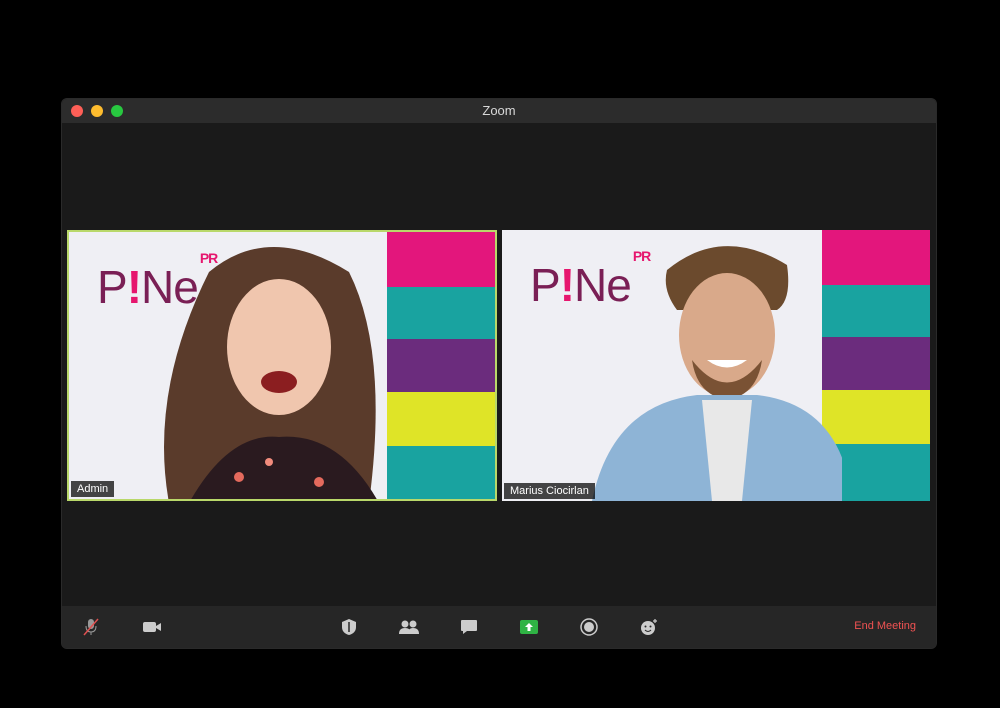 This screenshot has width=1000, height=708. I want to click on video-icon, so click(152, 627).